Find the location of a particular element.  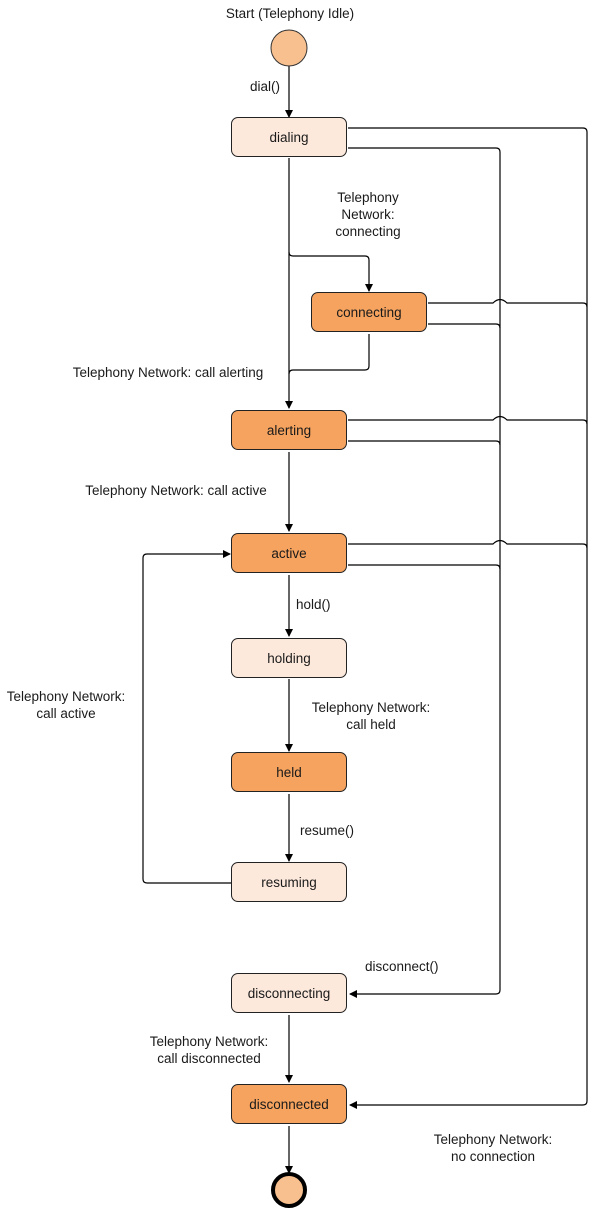

alerting-to-disconnect-bus is located at coordinates (424, 443).